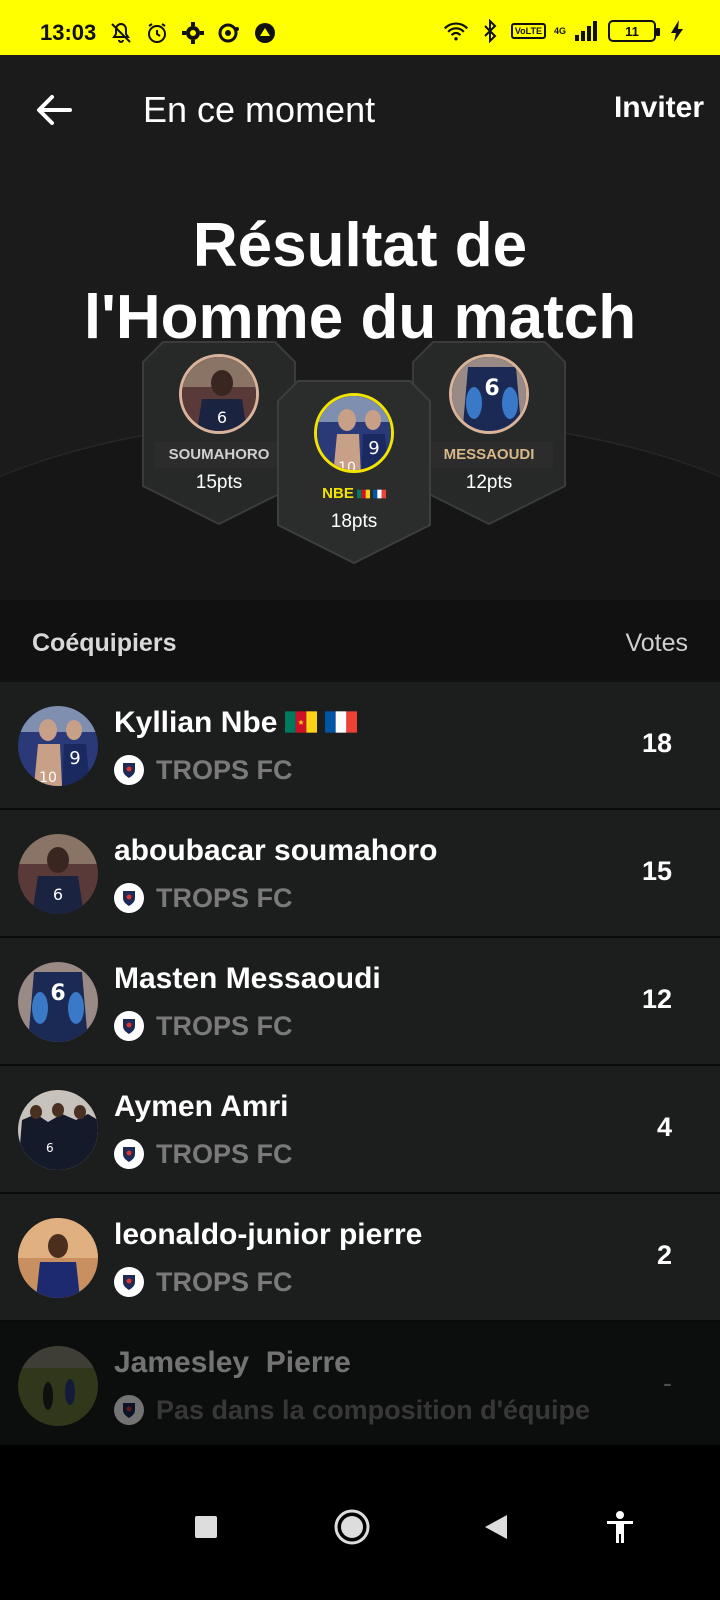 The width and height of the screenshot is (720, 1600). I want to click on player-row: 9 10 Kyllian Nbe TROPS FC 18, so click(360, 746).